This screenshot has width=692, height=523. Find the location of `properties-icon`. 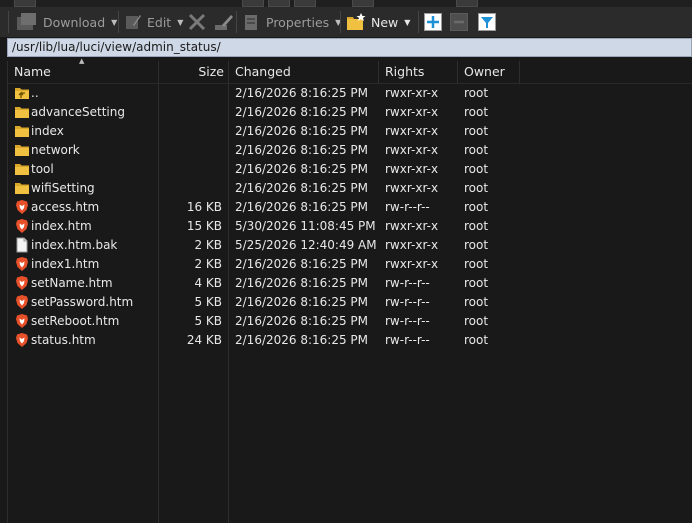

properties-icon is located at coordinates (251, 22).